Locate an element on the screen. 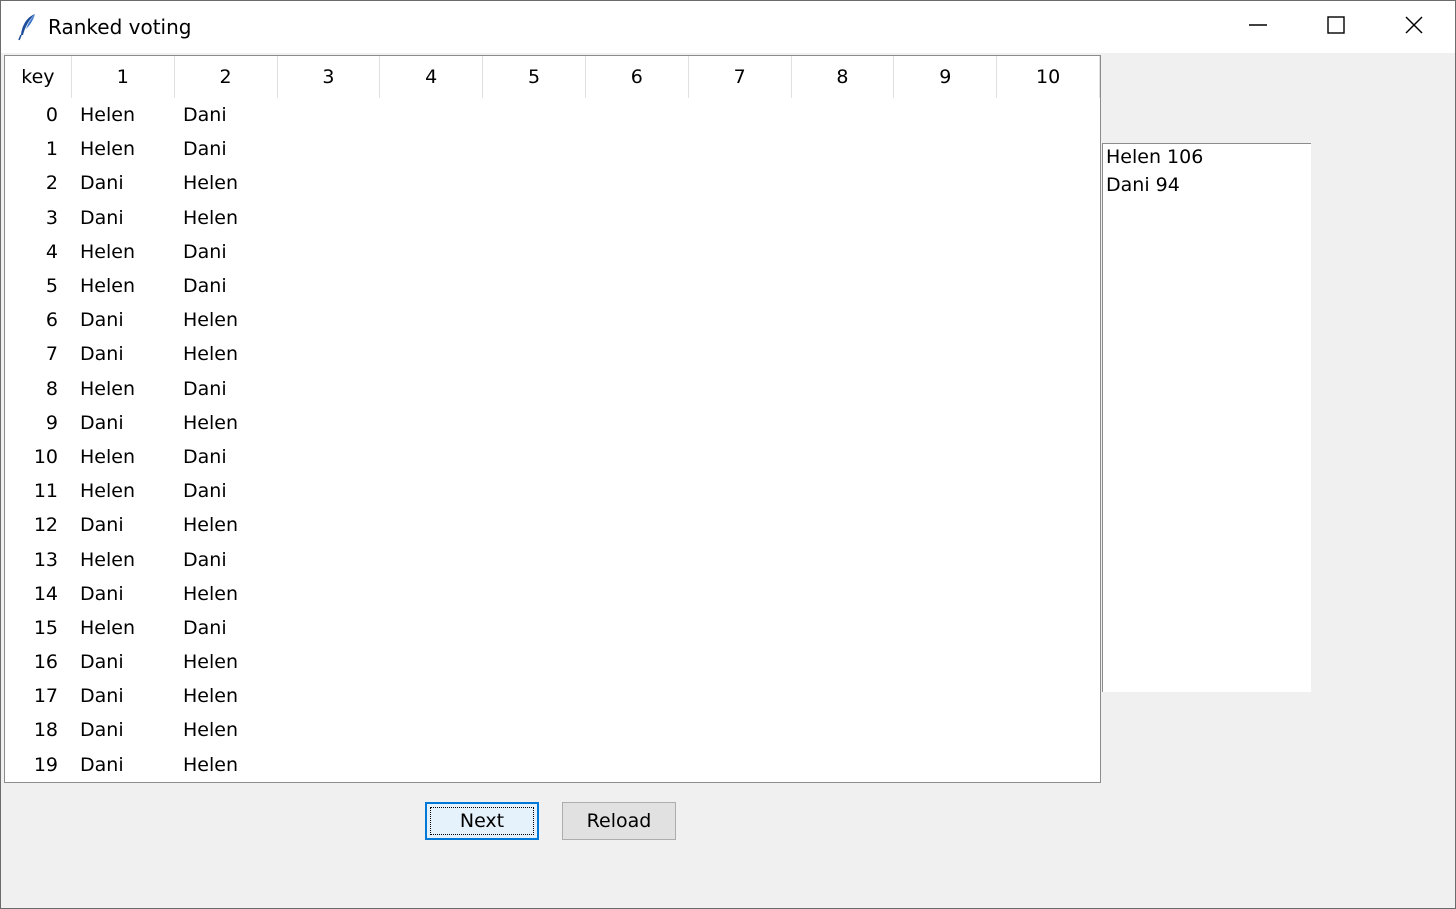 The image size is (1456, 909). row-key-cell: 5 is located at coordinates (51, 286).